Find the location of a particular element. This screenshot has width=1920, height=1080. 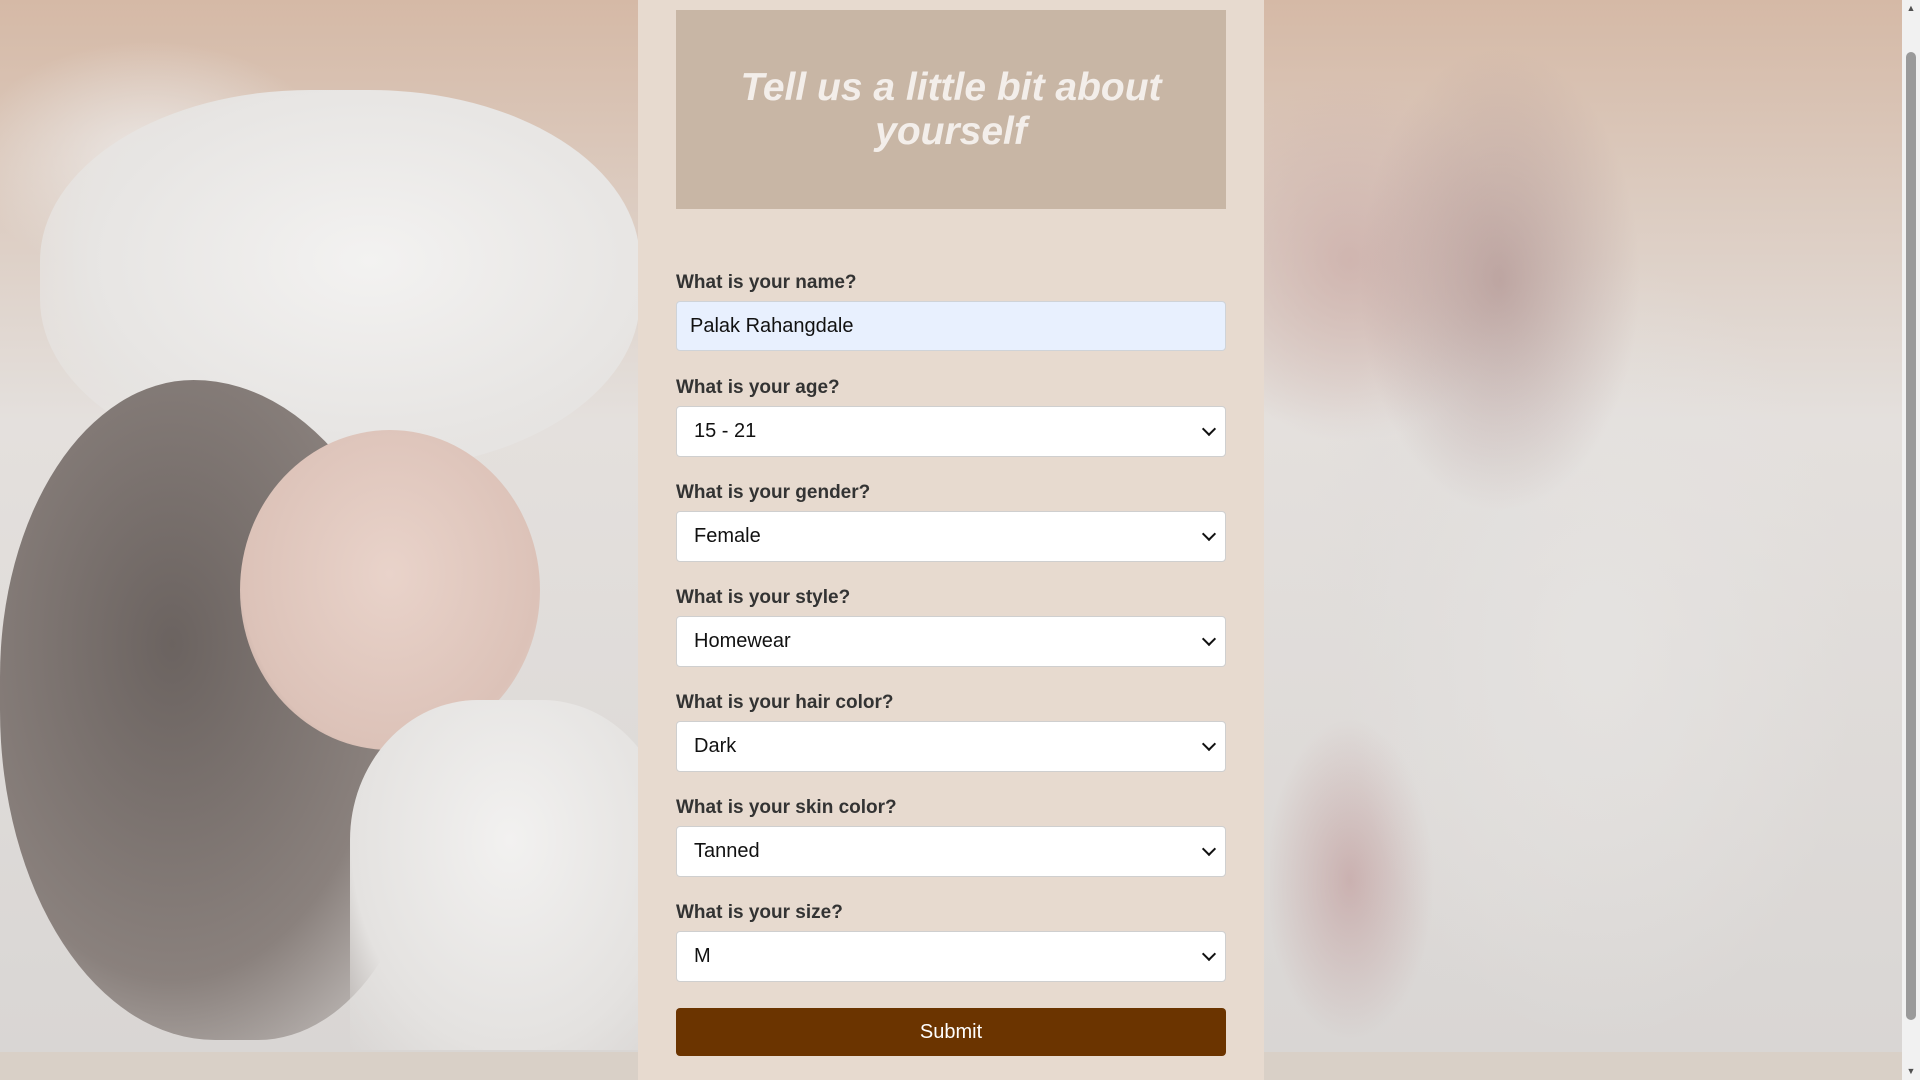

form-heading: Tell us a little bit about yourself is located at coordinates (951, 109).